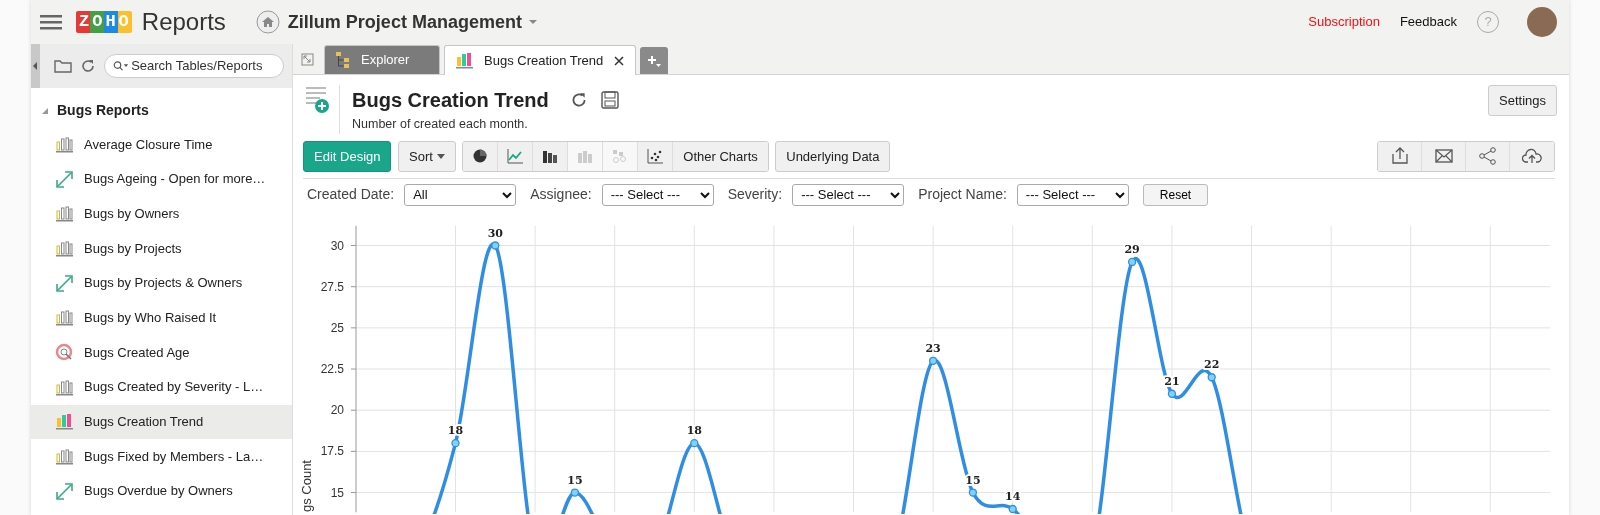  I want to click on y-tick-label: 15, so click(337, 492).